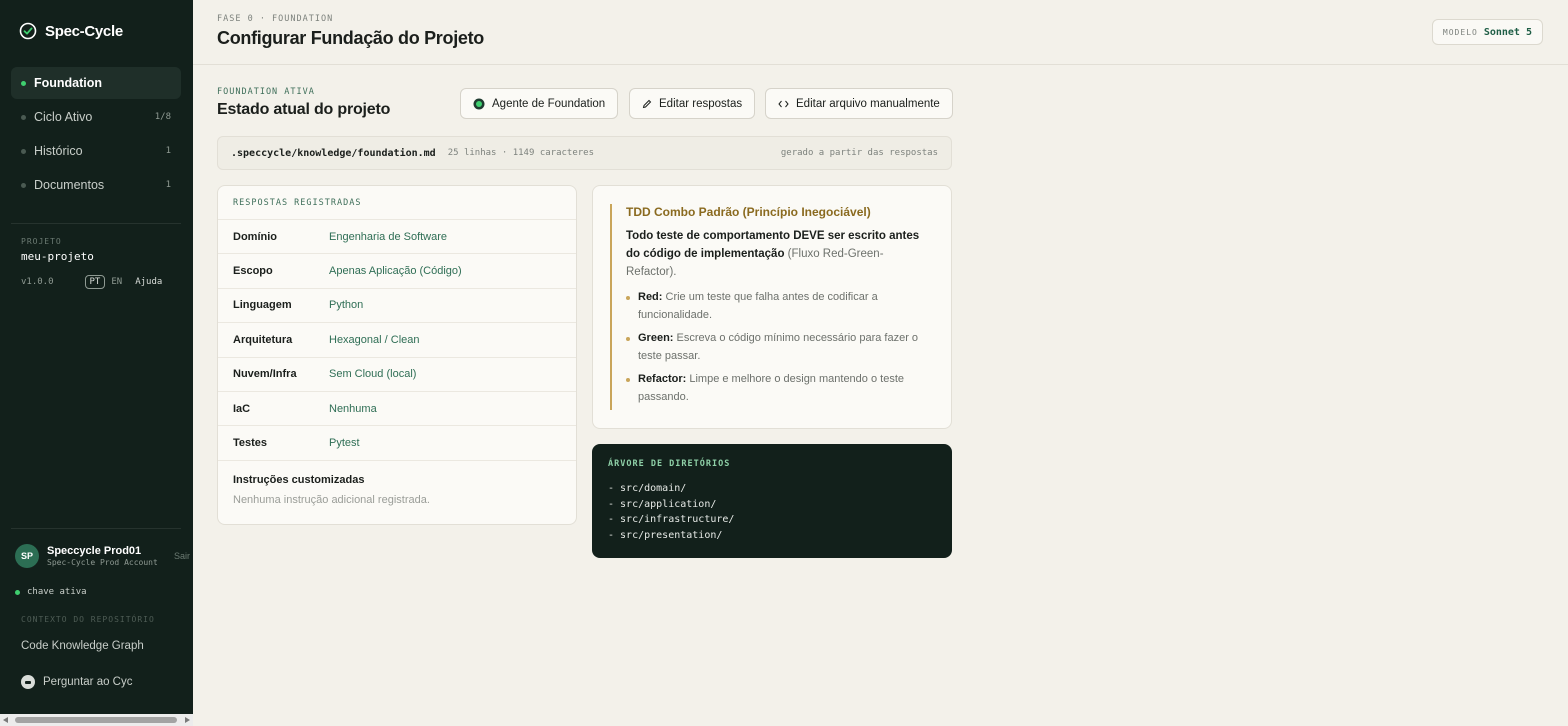 The width and height of the screenshot is (1568, 726). I want to click on answer-value: Apenas Aplicação (Código), so click(395, 271).